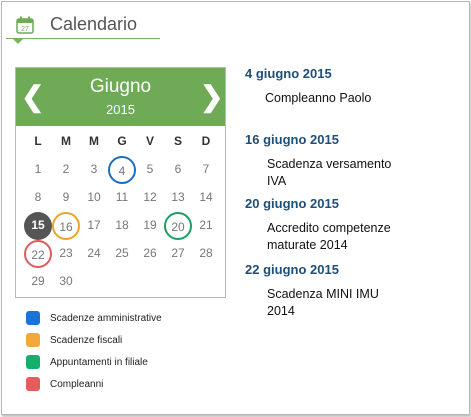 The image size is (471, 417). What do you see at coordinates (211, 97) in the screenshot?
I see `next-month-button: ❯` at bounding box center [211, 97].